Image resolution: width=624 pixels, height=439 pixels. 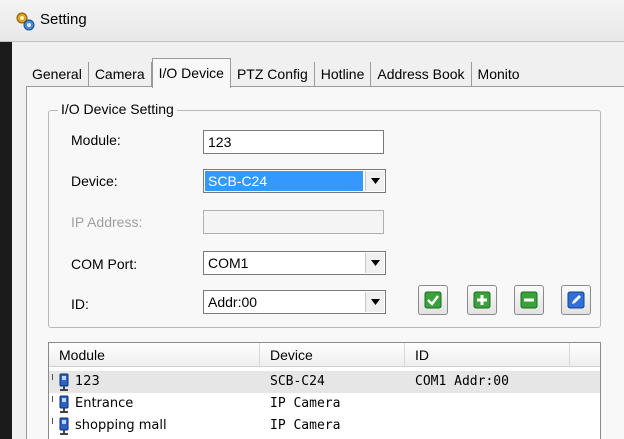 What do you see at coordinates (312, 21) in the screenshot?
I see `title-bar: Setting` at bounding box center [312, 21].